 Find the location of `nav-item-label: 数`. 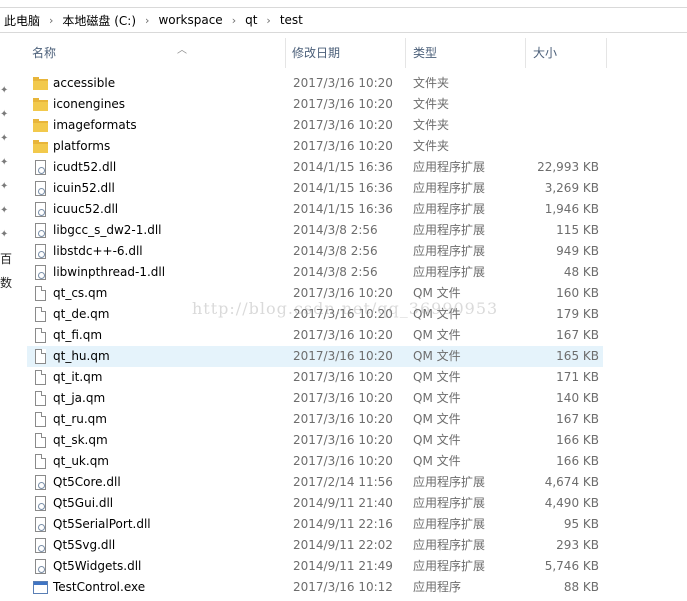

nav-item-label: 数 is located at coordinates (6, 282).